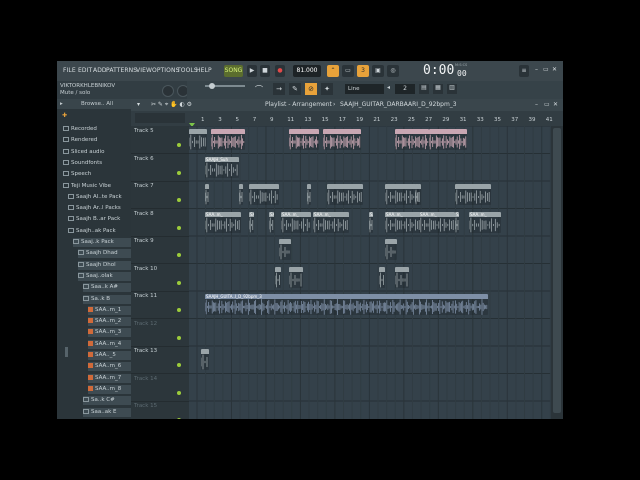  Describe the element at coordinates (364, 89) in the screenshot. I see `snap-select: Line` at that location.